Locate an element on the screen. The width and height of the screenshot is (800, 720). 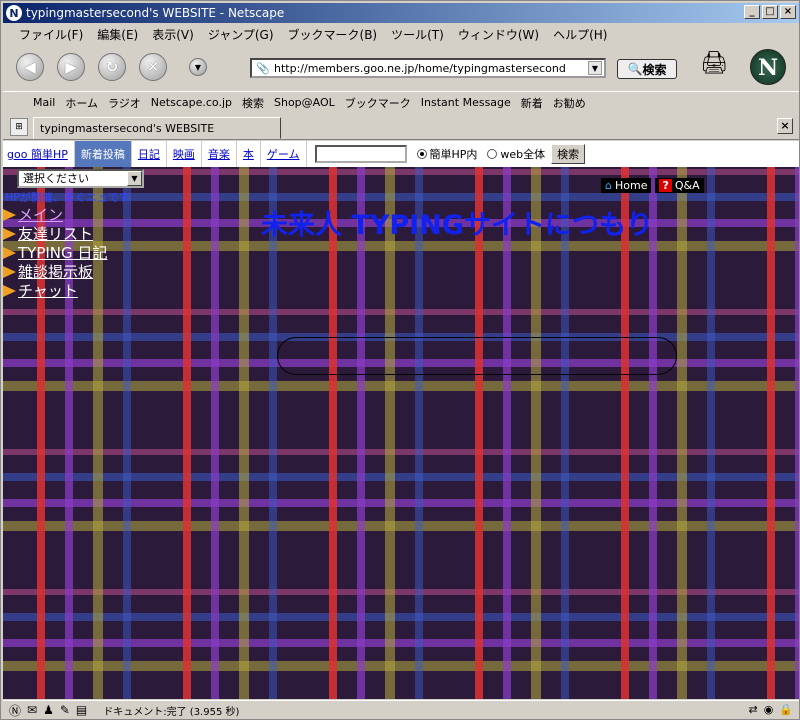
goo-diary-link: 日記 is located at coordinates (149, 154).